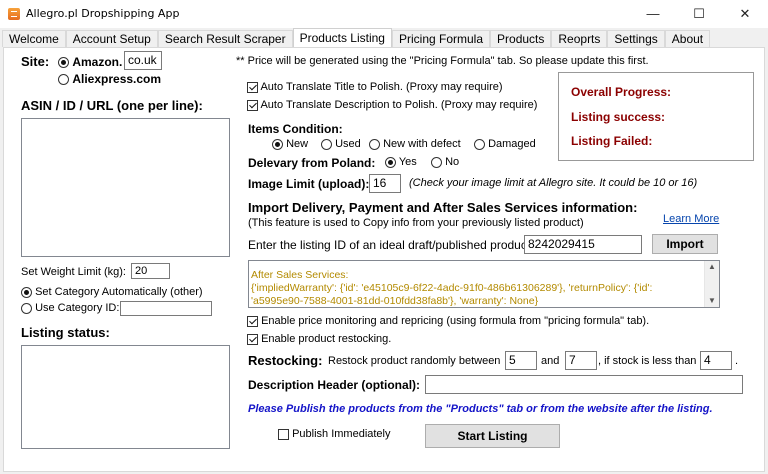 This screenshot has height=474, width=768. What do you see at coordinates (117, 79) in the screenshot?
I see `aliexpress-label: Aliexpress.com` at bounding box center [117, 79].